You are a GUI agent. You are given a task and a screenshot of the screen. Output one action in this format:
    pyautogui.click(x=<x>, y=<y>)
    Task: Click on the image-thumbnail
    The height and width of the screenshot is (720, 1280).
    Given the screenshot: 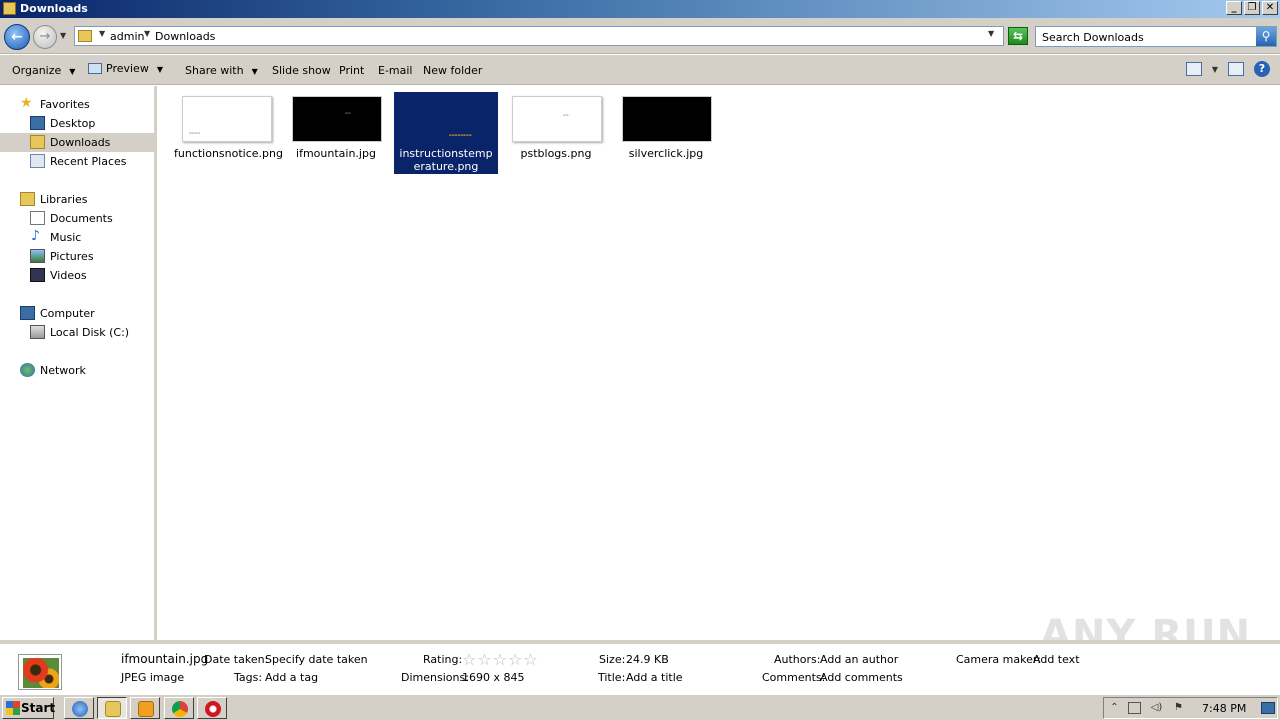 What is the action you would take?
    pyautogui.click(x=667, y=119)
    